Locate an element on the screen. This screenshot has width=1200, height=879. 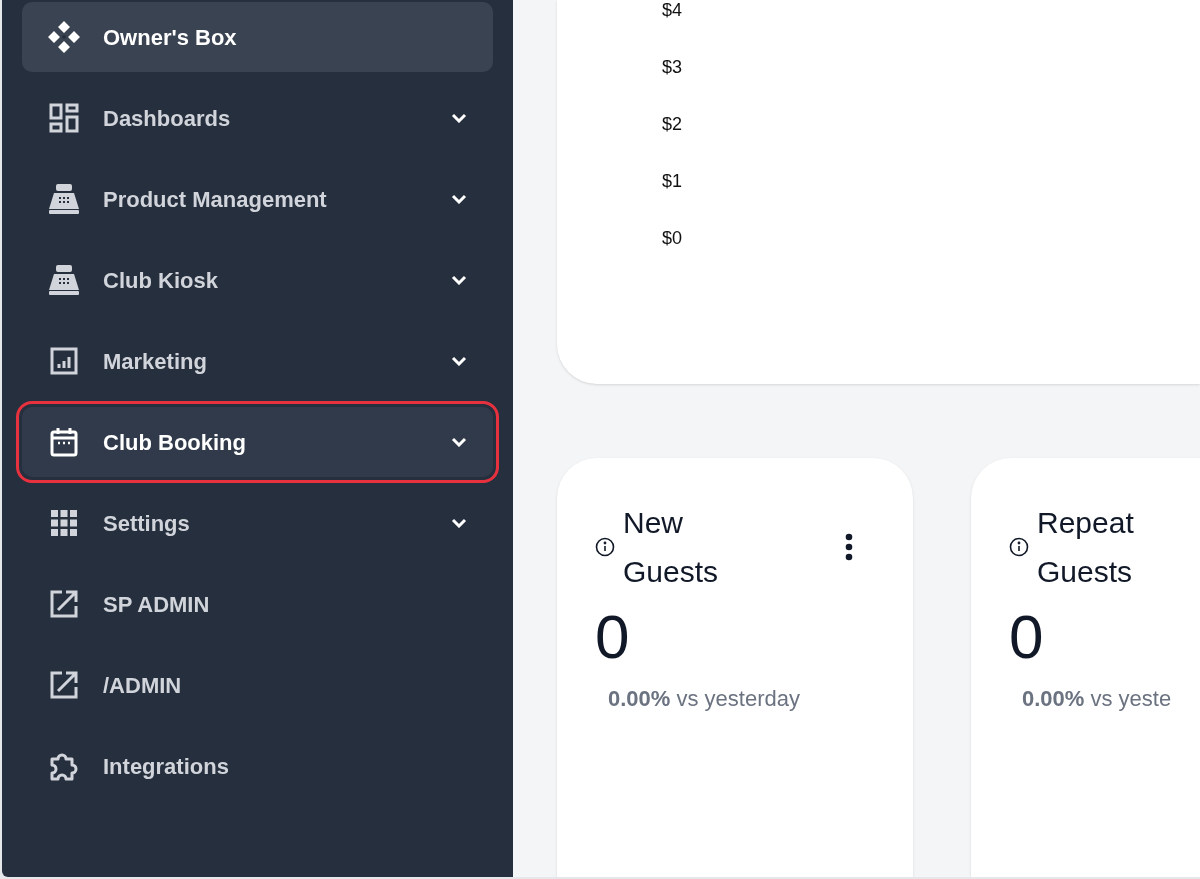
axis-label: $2 is located at coordinates (672, 125).